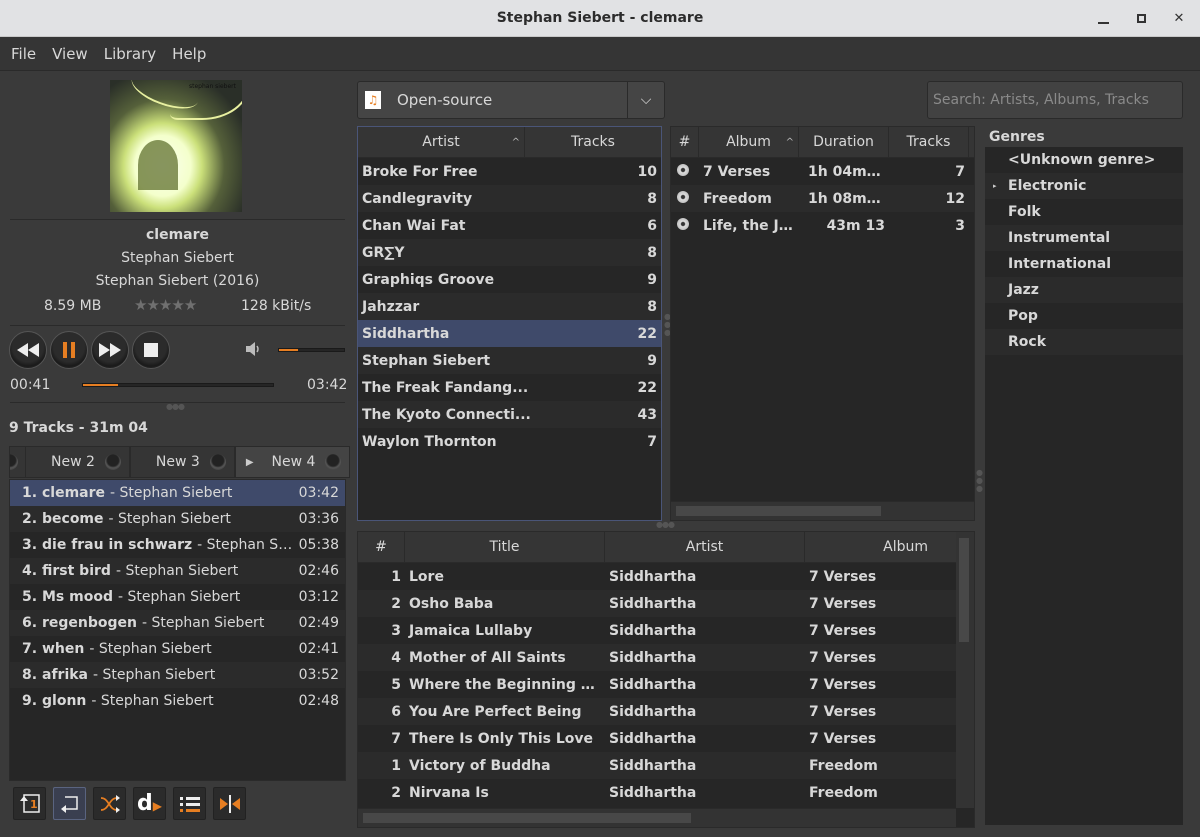 The width and height of the screenshot is (1200, 837). What do you see at coordinates (1084, 212) in the screenshot?
I see `genre-item: Folk` at bounding box center [1084, 212].